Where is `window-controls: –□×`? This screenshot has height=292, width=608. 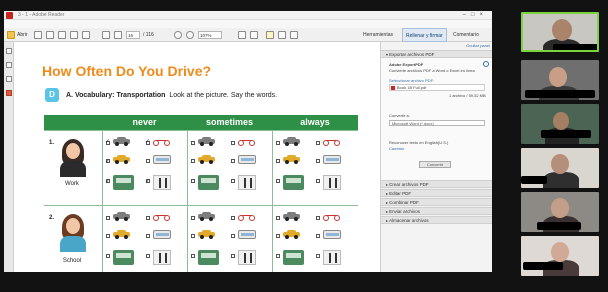
window-controls: –□× is located at coordinates (475, 15).